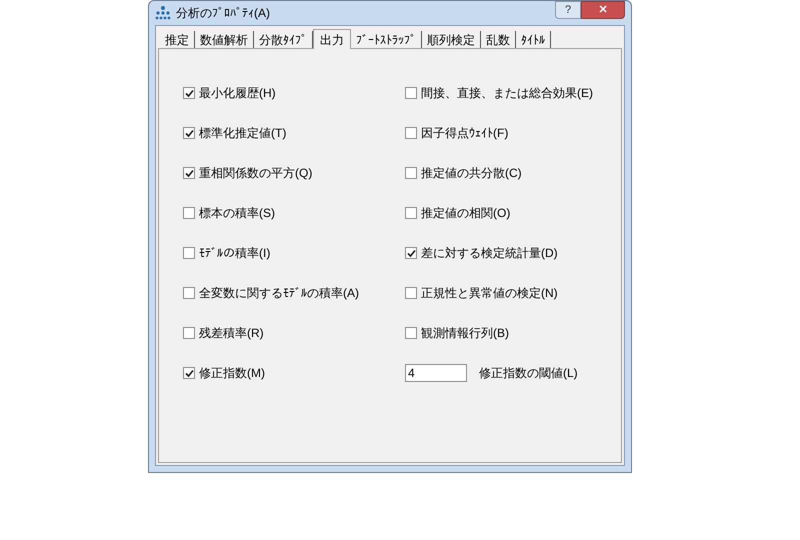  I want to click on option-label: 修正指数(M), so click(232, 373).